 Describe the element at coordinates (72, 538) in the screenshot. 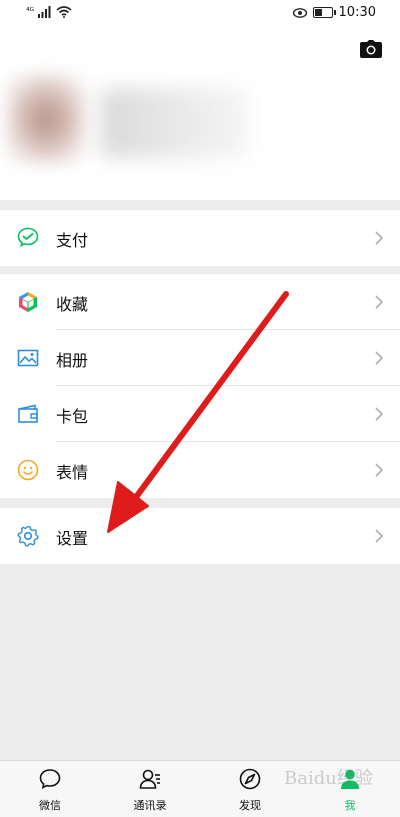

I see `menu-item-label: 设置` at that location.